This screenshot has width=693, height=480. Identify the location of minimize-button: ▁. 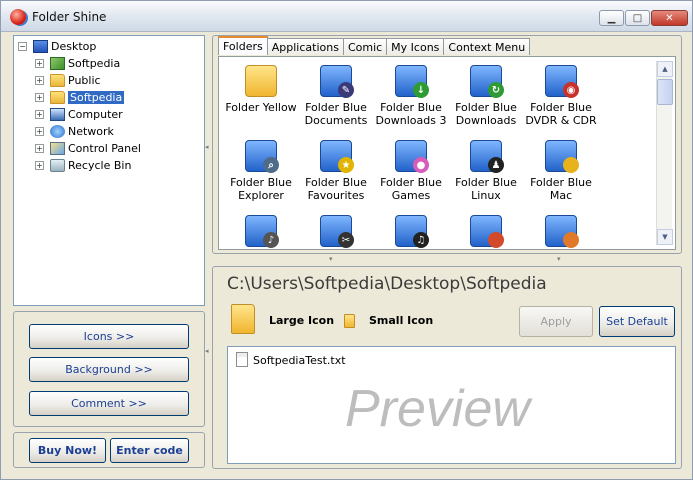
(611, 18).